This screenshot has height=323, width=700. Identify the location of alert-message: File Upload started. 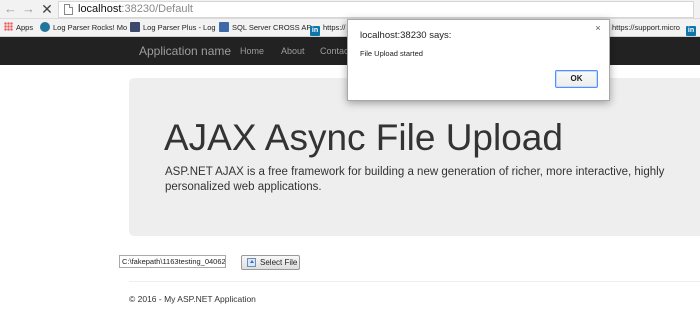
(391, 53).